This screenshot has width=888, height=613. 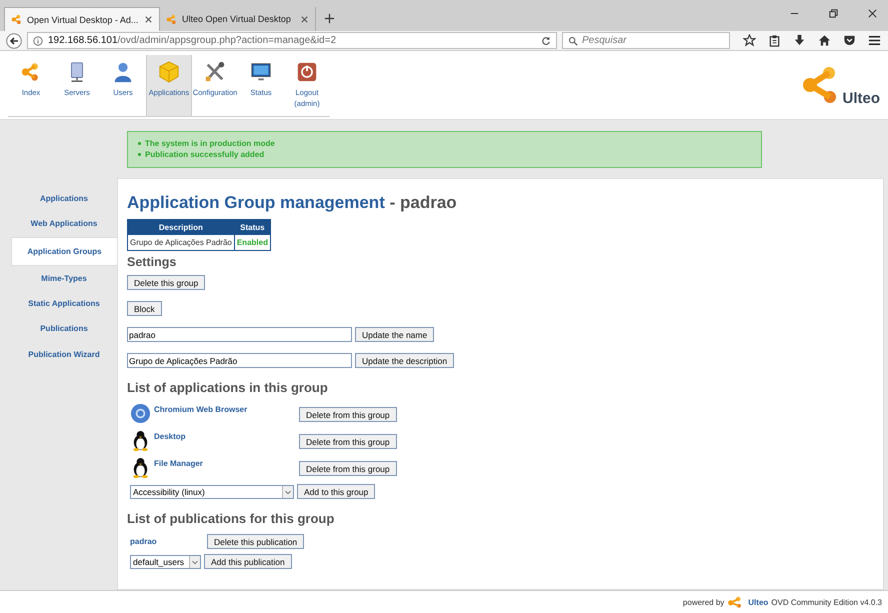 What do you see at coordinates (292, 203) in the screenshot?
I see `page-title: Application Group management - padrao` at bounding box center [292, 203].